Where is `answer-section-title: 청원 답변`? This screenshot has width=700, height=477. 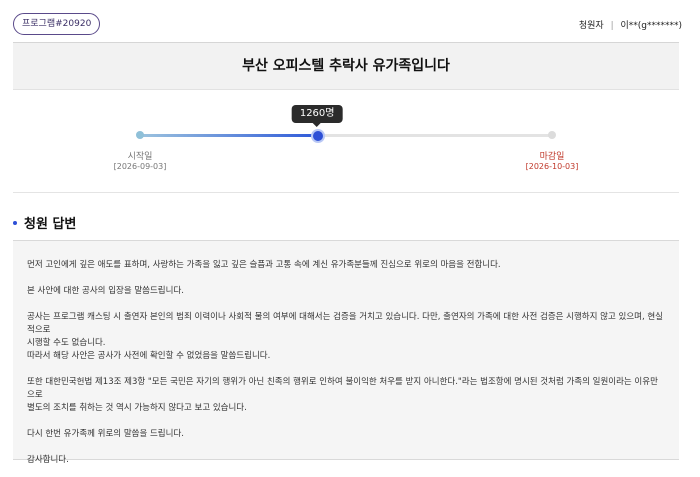
answer-section-title: 청원 답변 is located at coordinates (44, 222).